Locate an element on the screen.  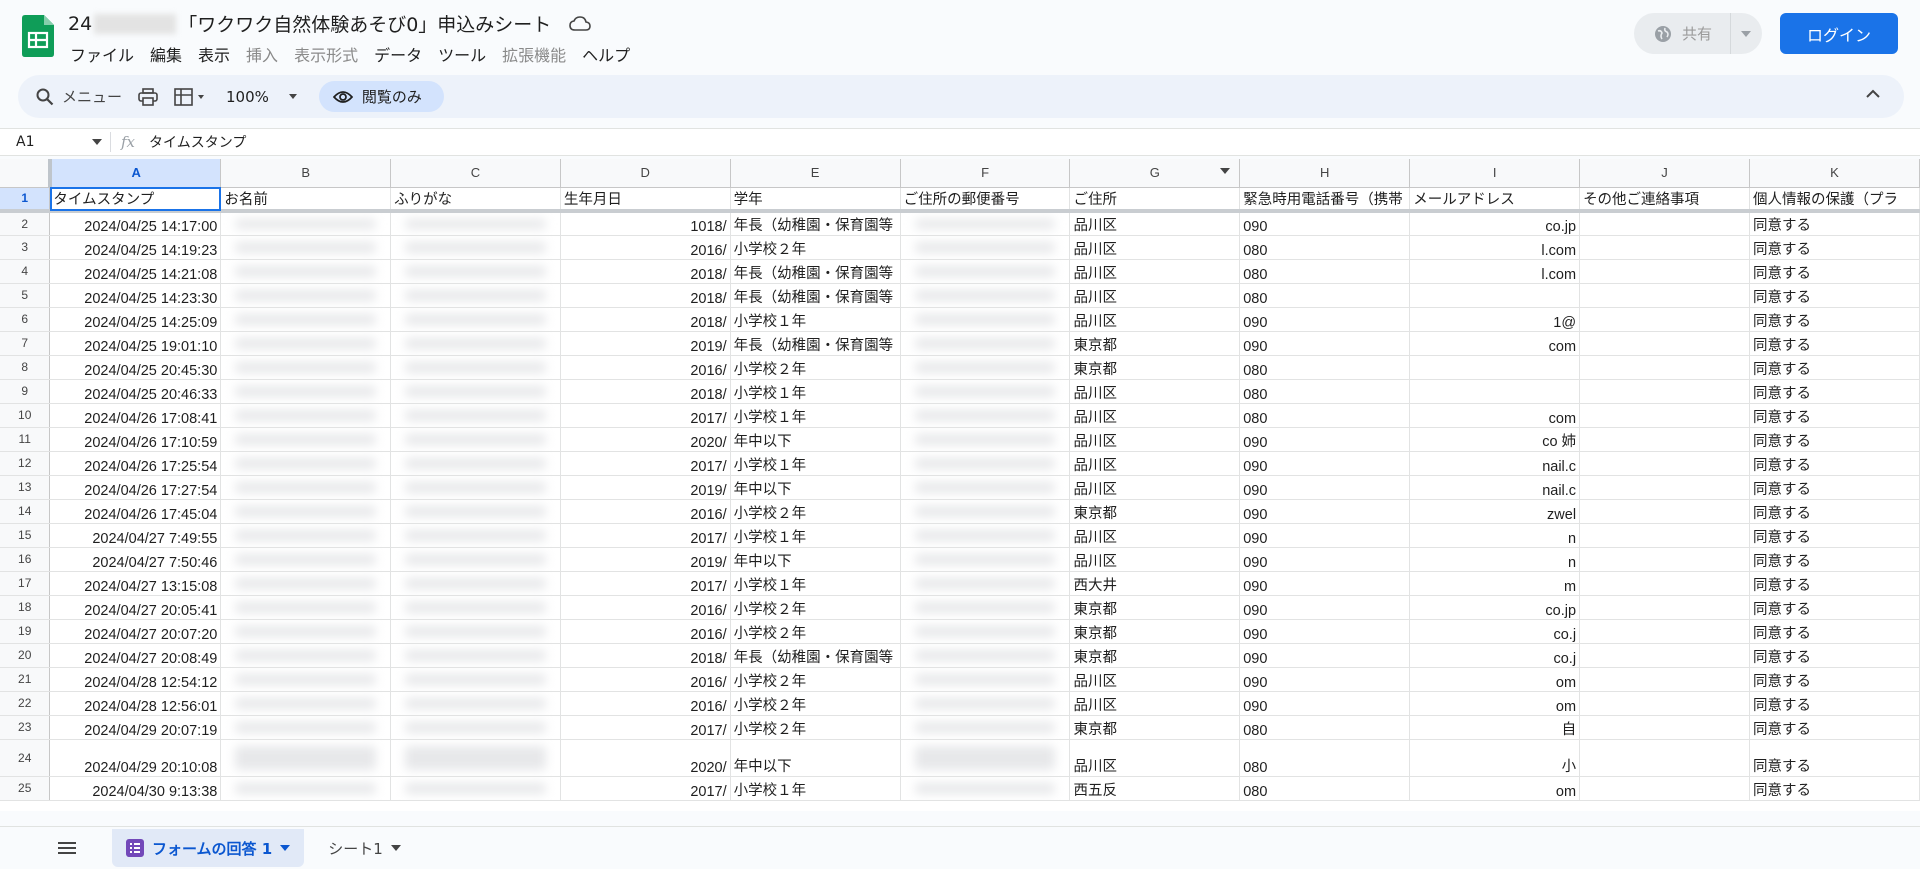
menu-item: 拡張機能 is located at coordinates (534, 54).